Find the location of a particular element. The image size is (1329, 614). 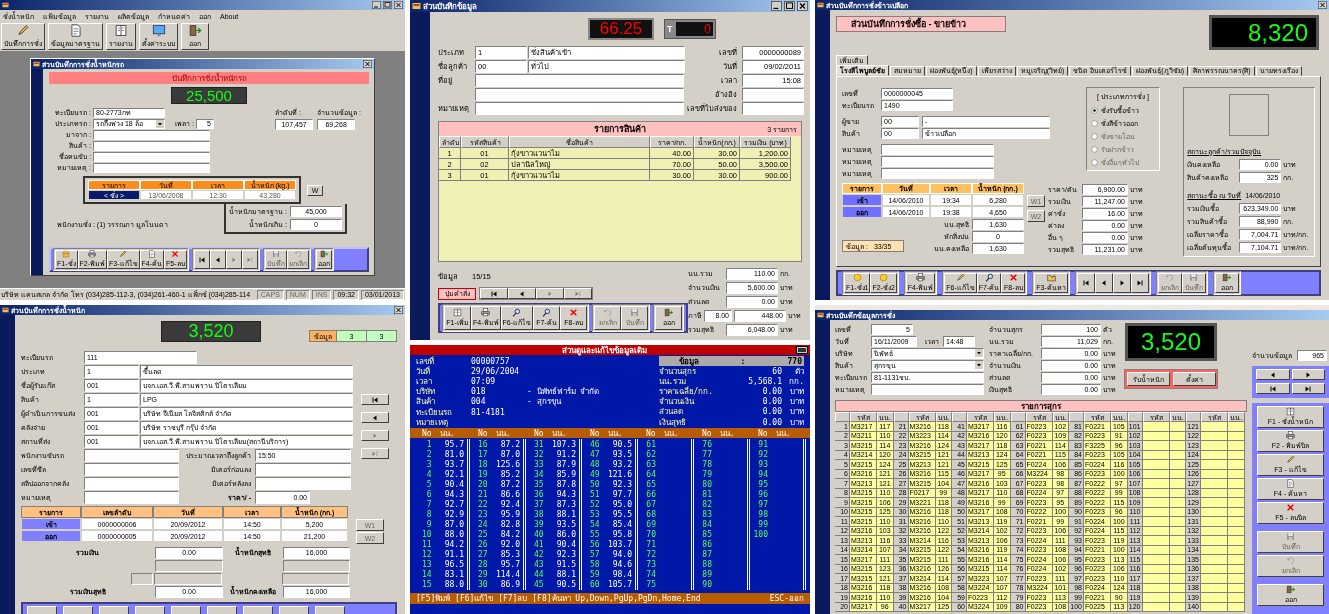

weight-value: 87.8 is located at coordinates (565, 484).